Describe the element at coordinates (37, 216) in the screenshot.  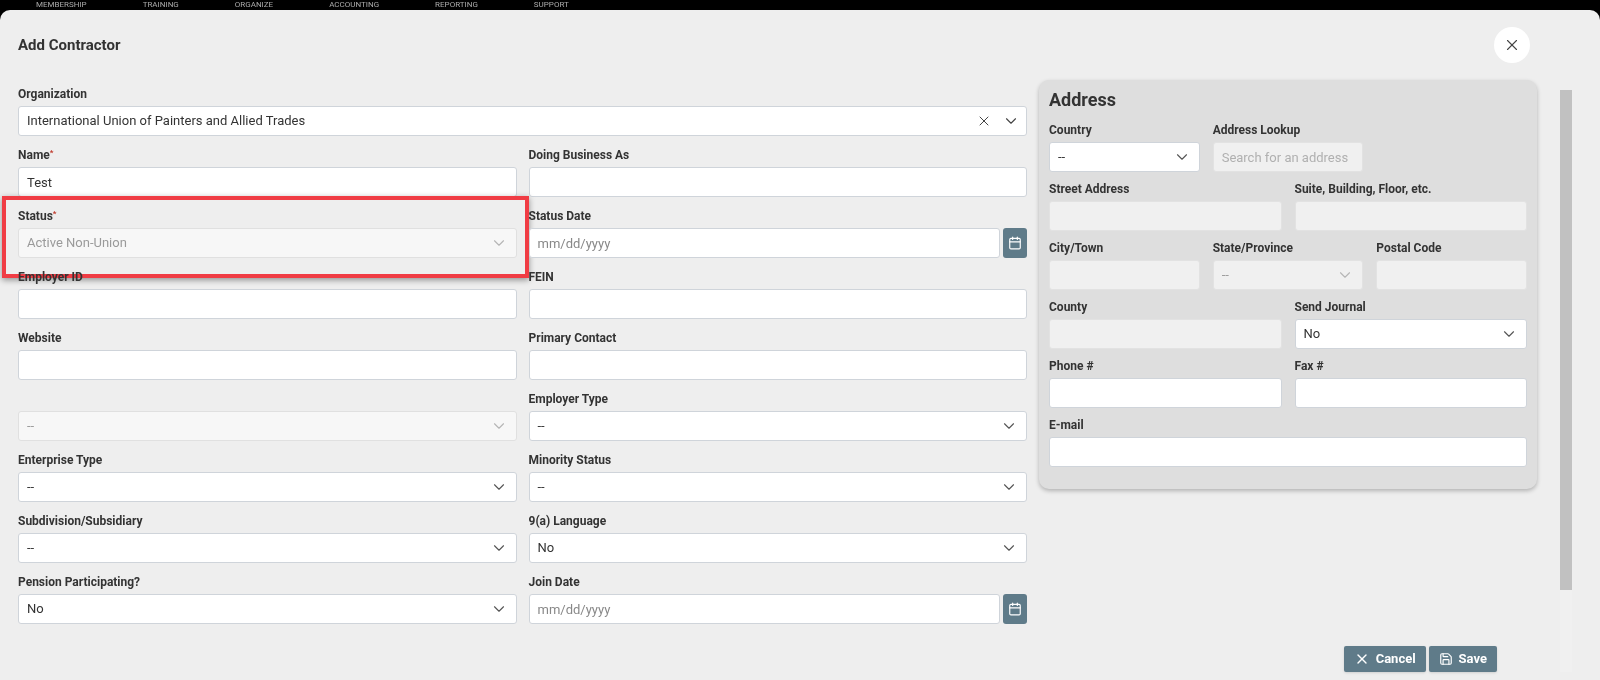
I see `field-label: Status$^{*}$` at that location.